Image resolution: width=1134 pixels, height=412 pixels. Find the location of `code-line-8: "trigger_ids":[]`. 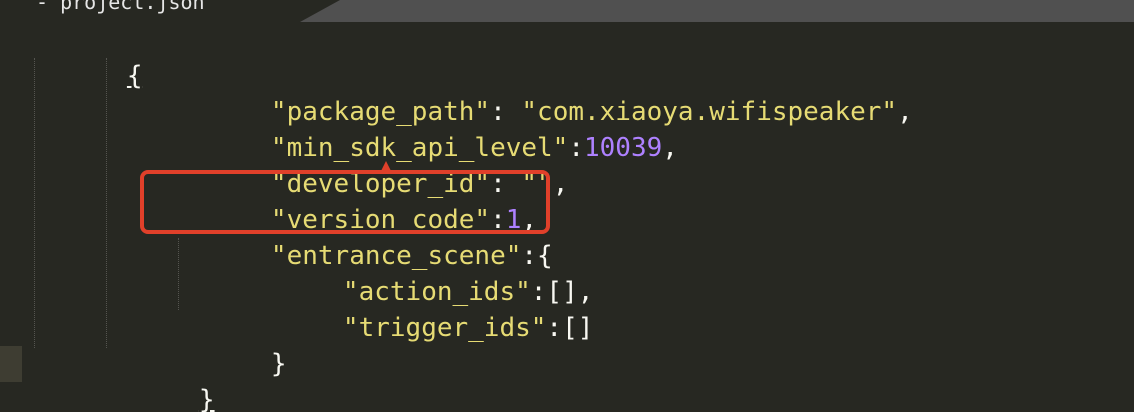

code-line-8: "trigger_ids":[] is located at coordinates (421, 308).